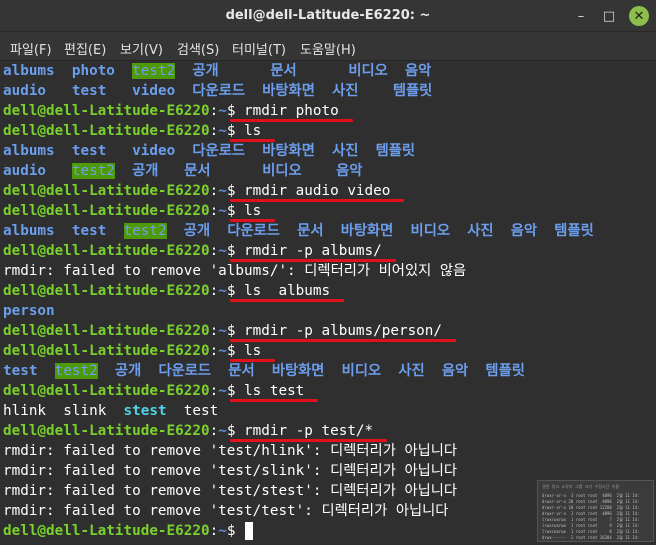 Image resolution: width=656 pixels, height=545 pixels. What do you see at coordinates (171, 111) in the screenshot?
I see `prompt-line: dell@dell-Latitude-E6220:~$ rmdir photo` at bounding box center [171, 111].